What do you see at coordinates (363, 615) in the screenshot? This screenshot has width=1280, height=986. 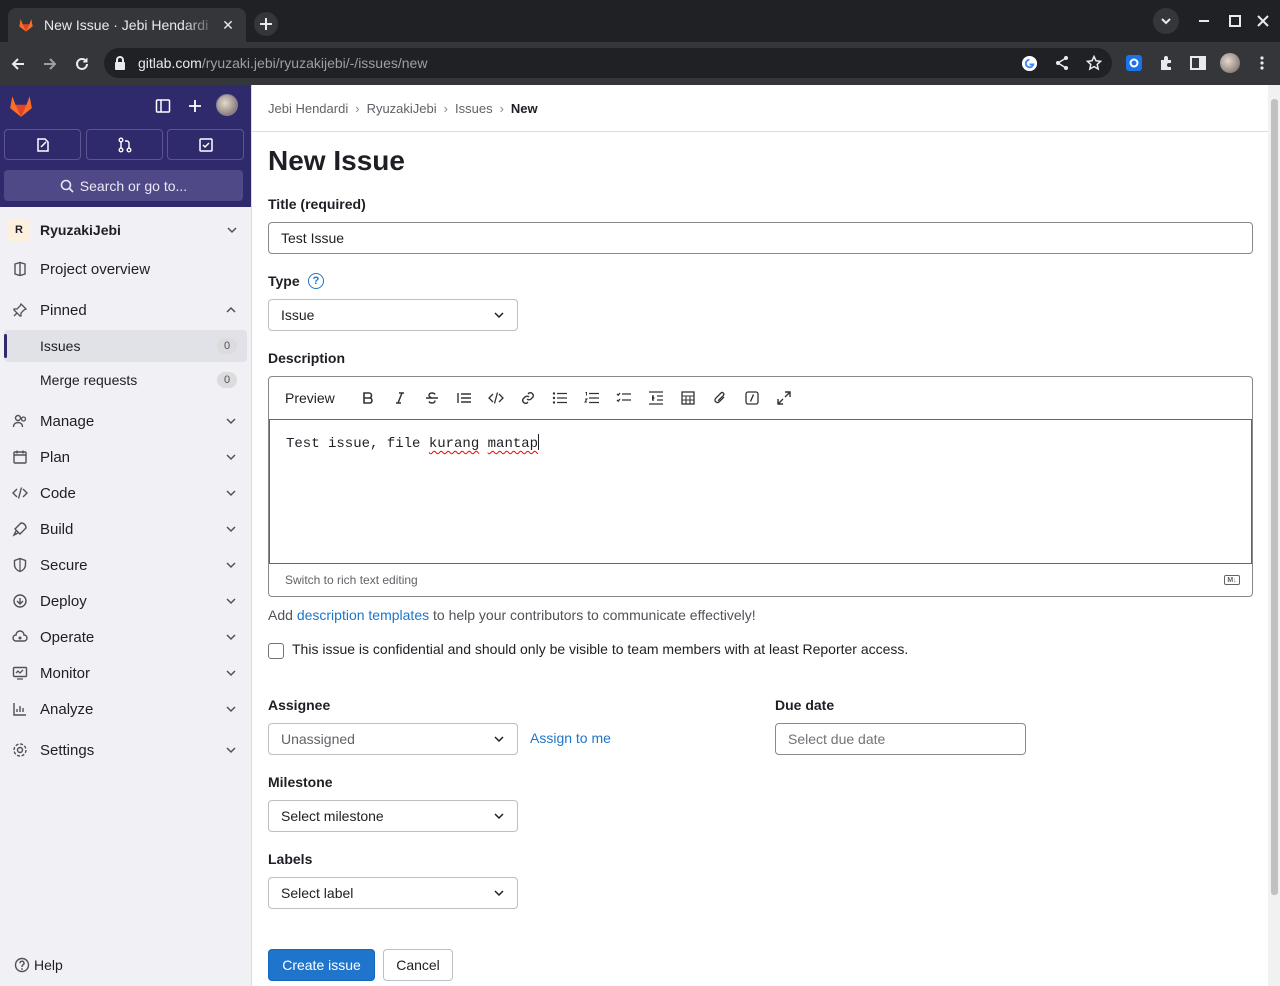 I see `description-templates-link: description templates` at bounding box center [363, 615].